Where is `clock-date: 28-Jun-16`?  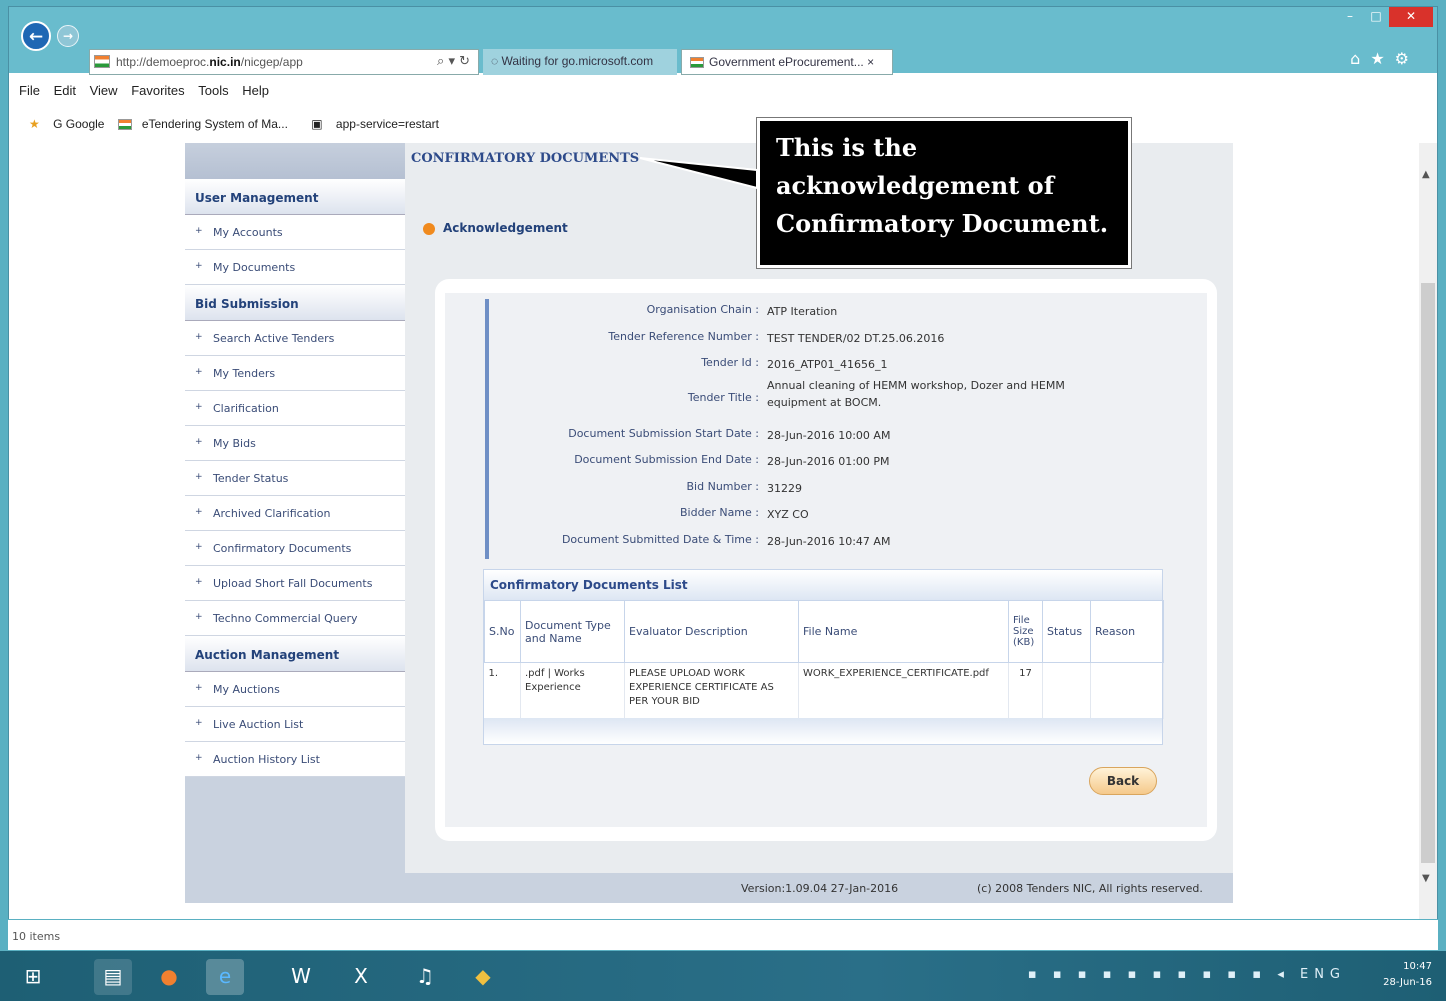 clock-date: 28-Jun-16 is located at coordinates (1407, 982).